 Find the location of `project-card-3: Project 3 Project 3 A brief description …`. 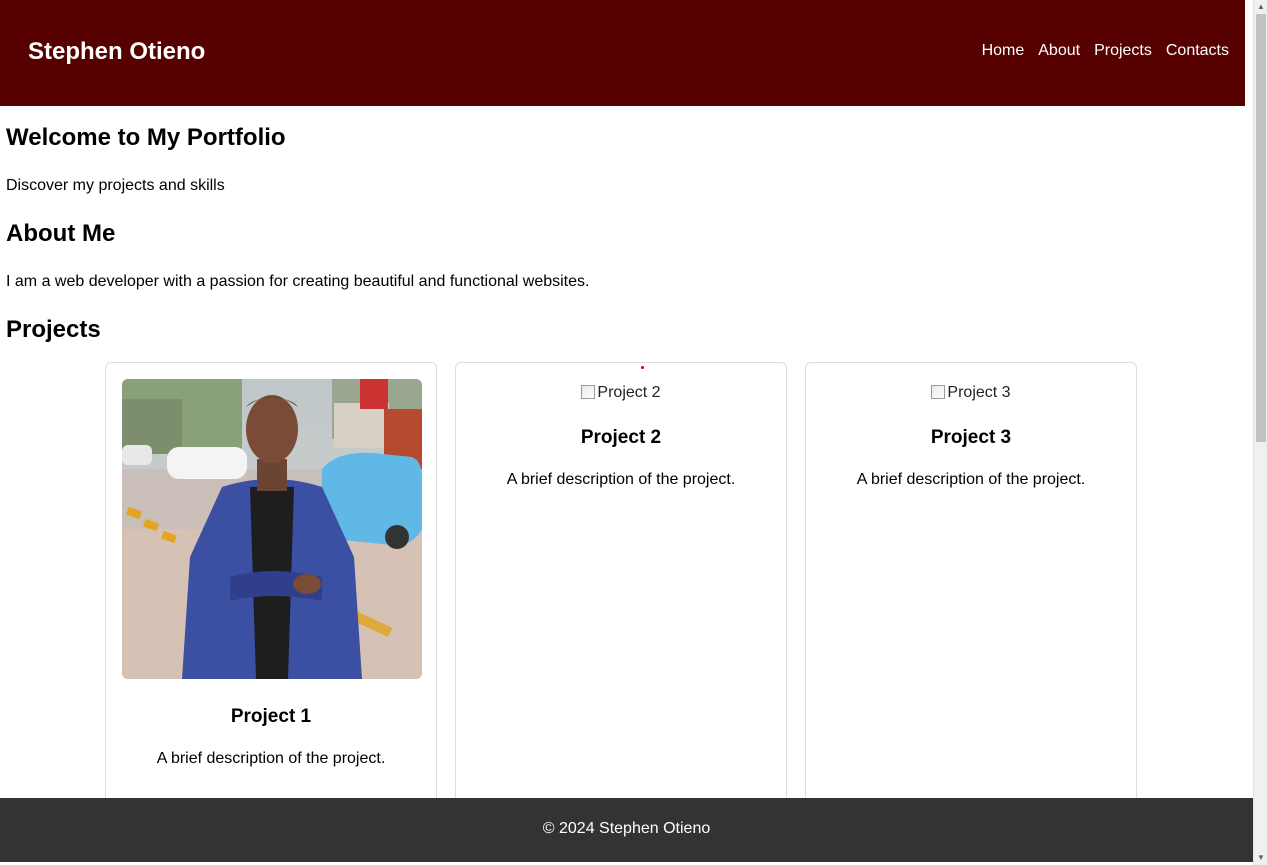

project-card-3: Project 3 Project 3 A brief description … is located at coordinates (971, 592).